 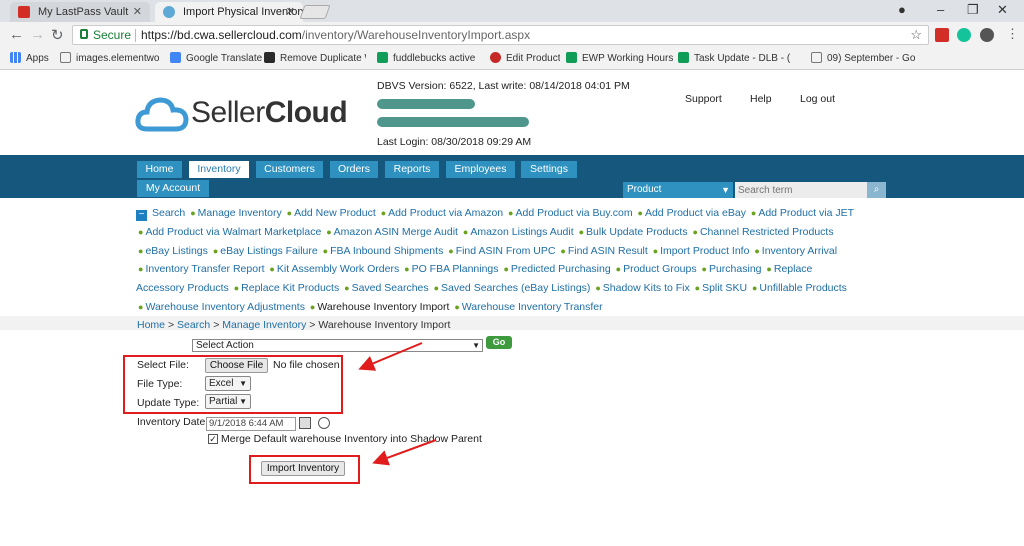 I want to click on annotation-arrows, so click(x=397, y=404).